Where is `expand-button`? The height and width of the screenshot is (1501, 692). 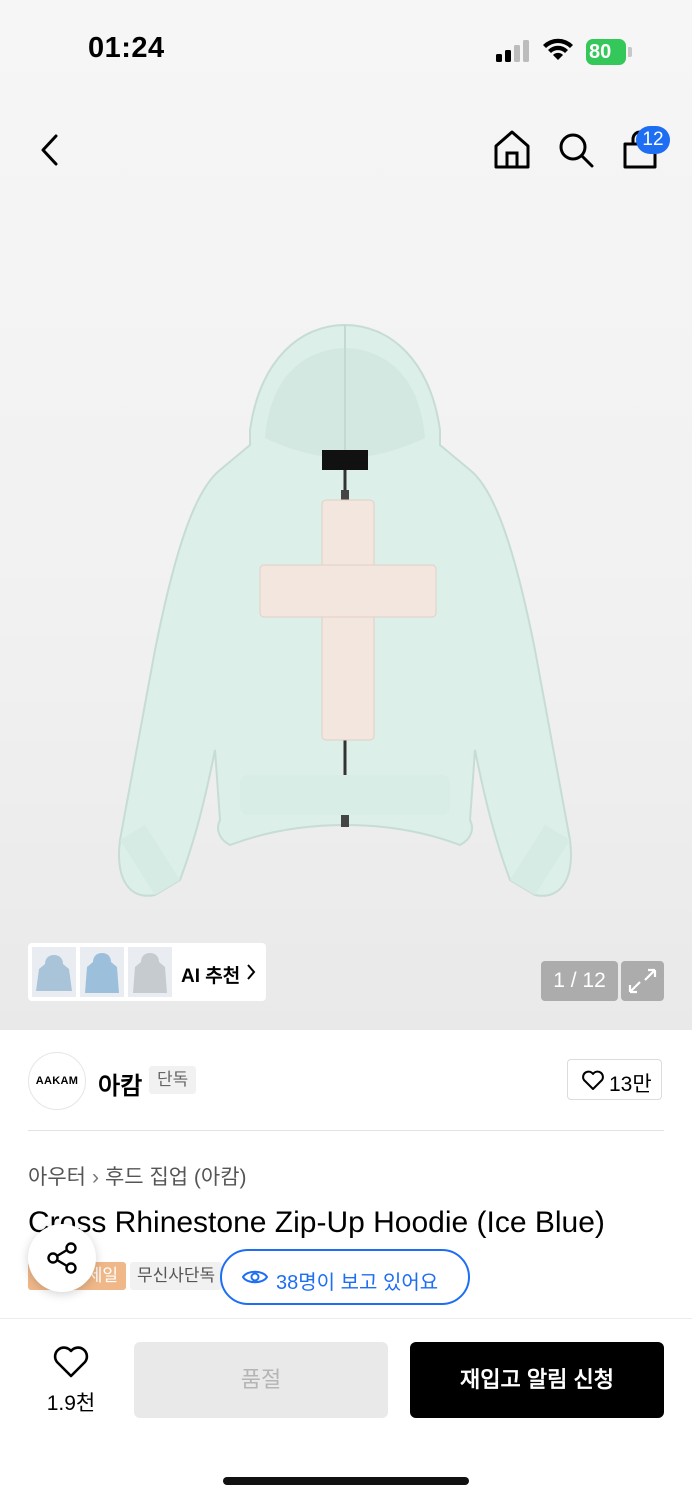
expand-button is located at coordinates (642, 981).